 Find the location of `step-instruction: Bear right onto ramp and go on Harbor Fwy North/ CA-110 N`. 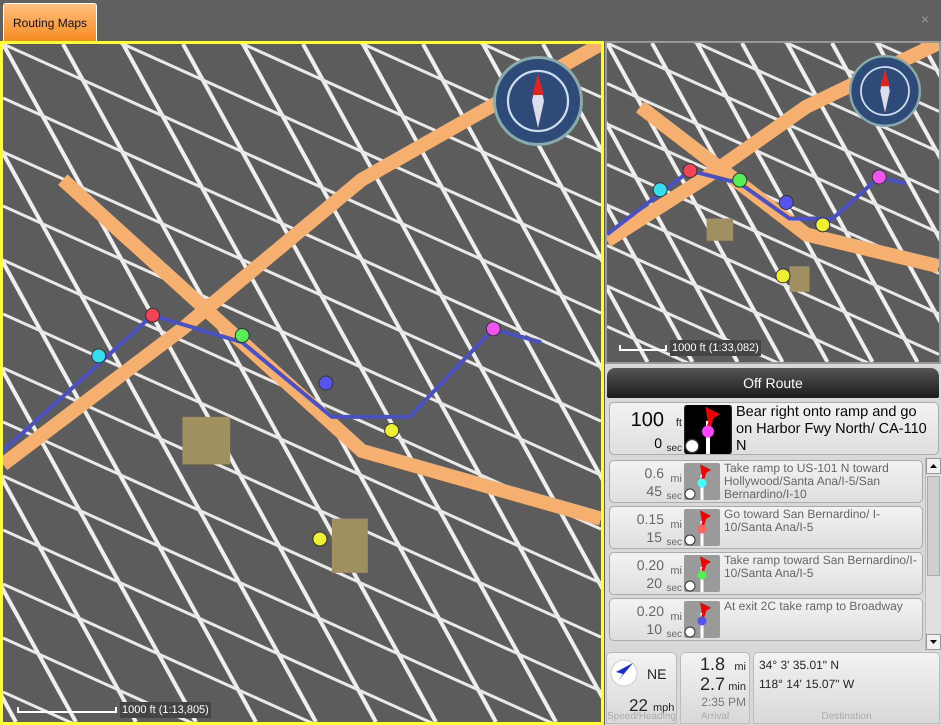

step-instruction: Bear right onto ramp and go on Harbor Fwy North/ CA-110 N is located at coordinates (832, 428).